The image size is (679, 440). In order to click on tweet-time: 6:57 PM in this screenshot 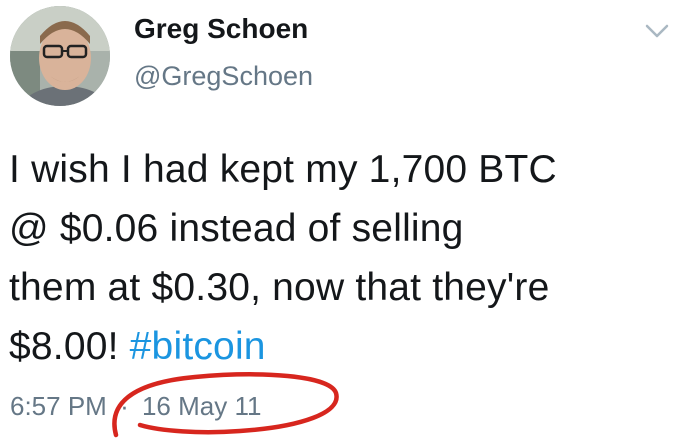, I will do `click(58, 406)`.